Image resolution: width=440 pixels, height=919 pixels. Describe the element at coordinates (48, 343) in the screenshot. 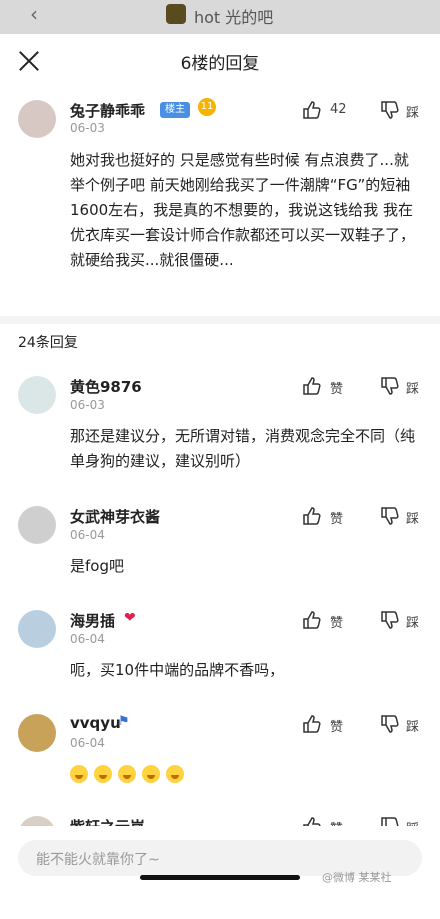

I see `reply-count: 24条回复` at that location.